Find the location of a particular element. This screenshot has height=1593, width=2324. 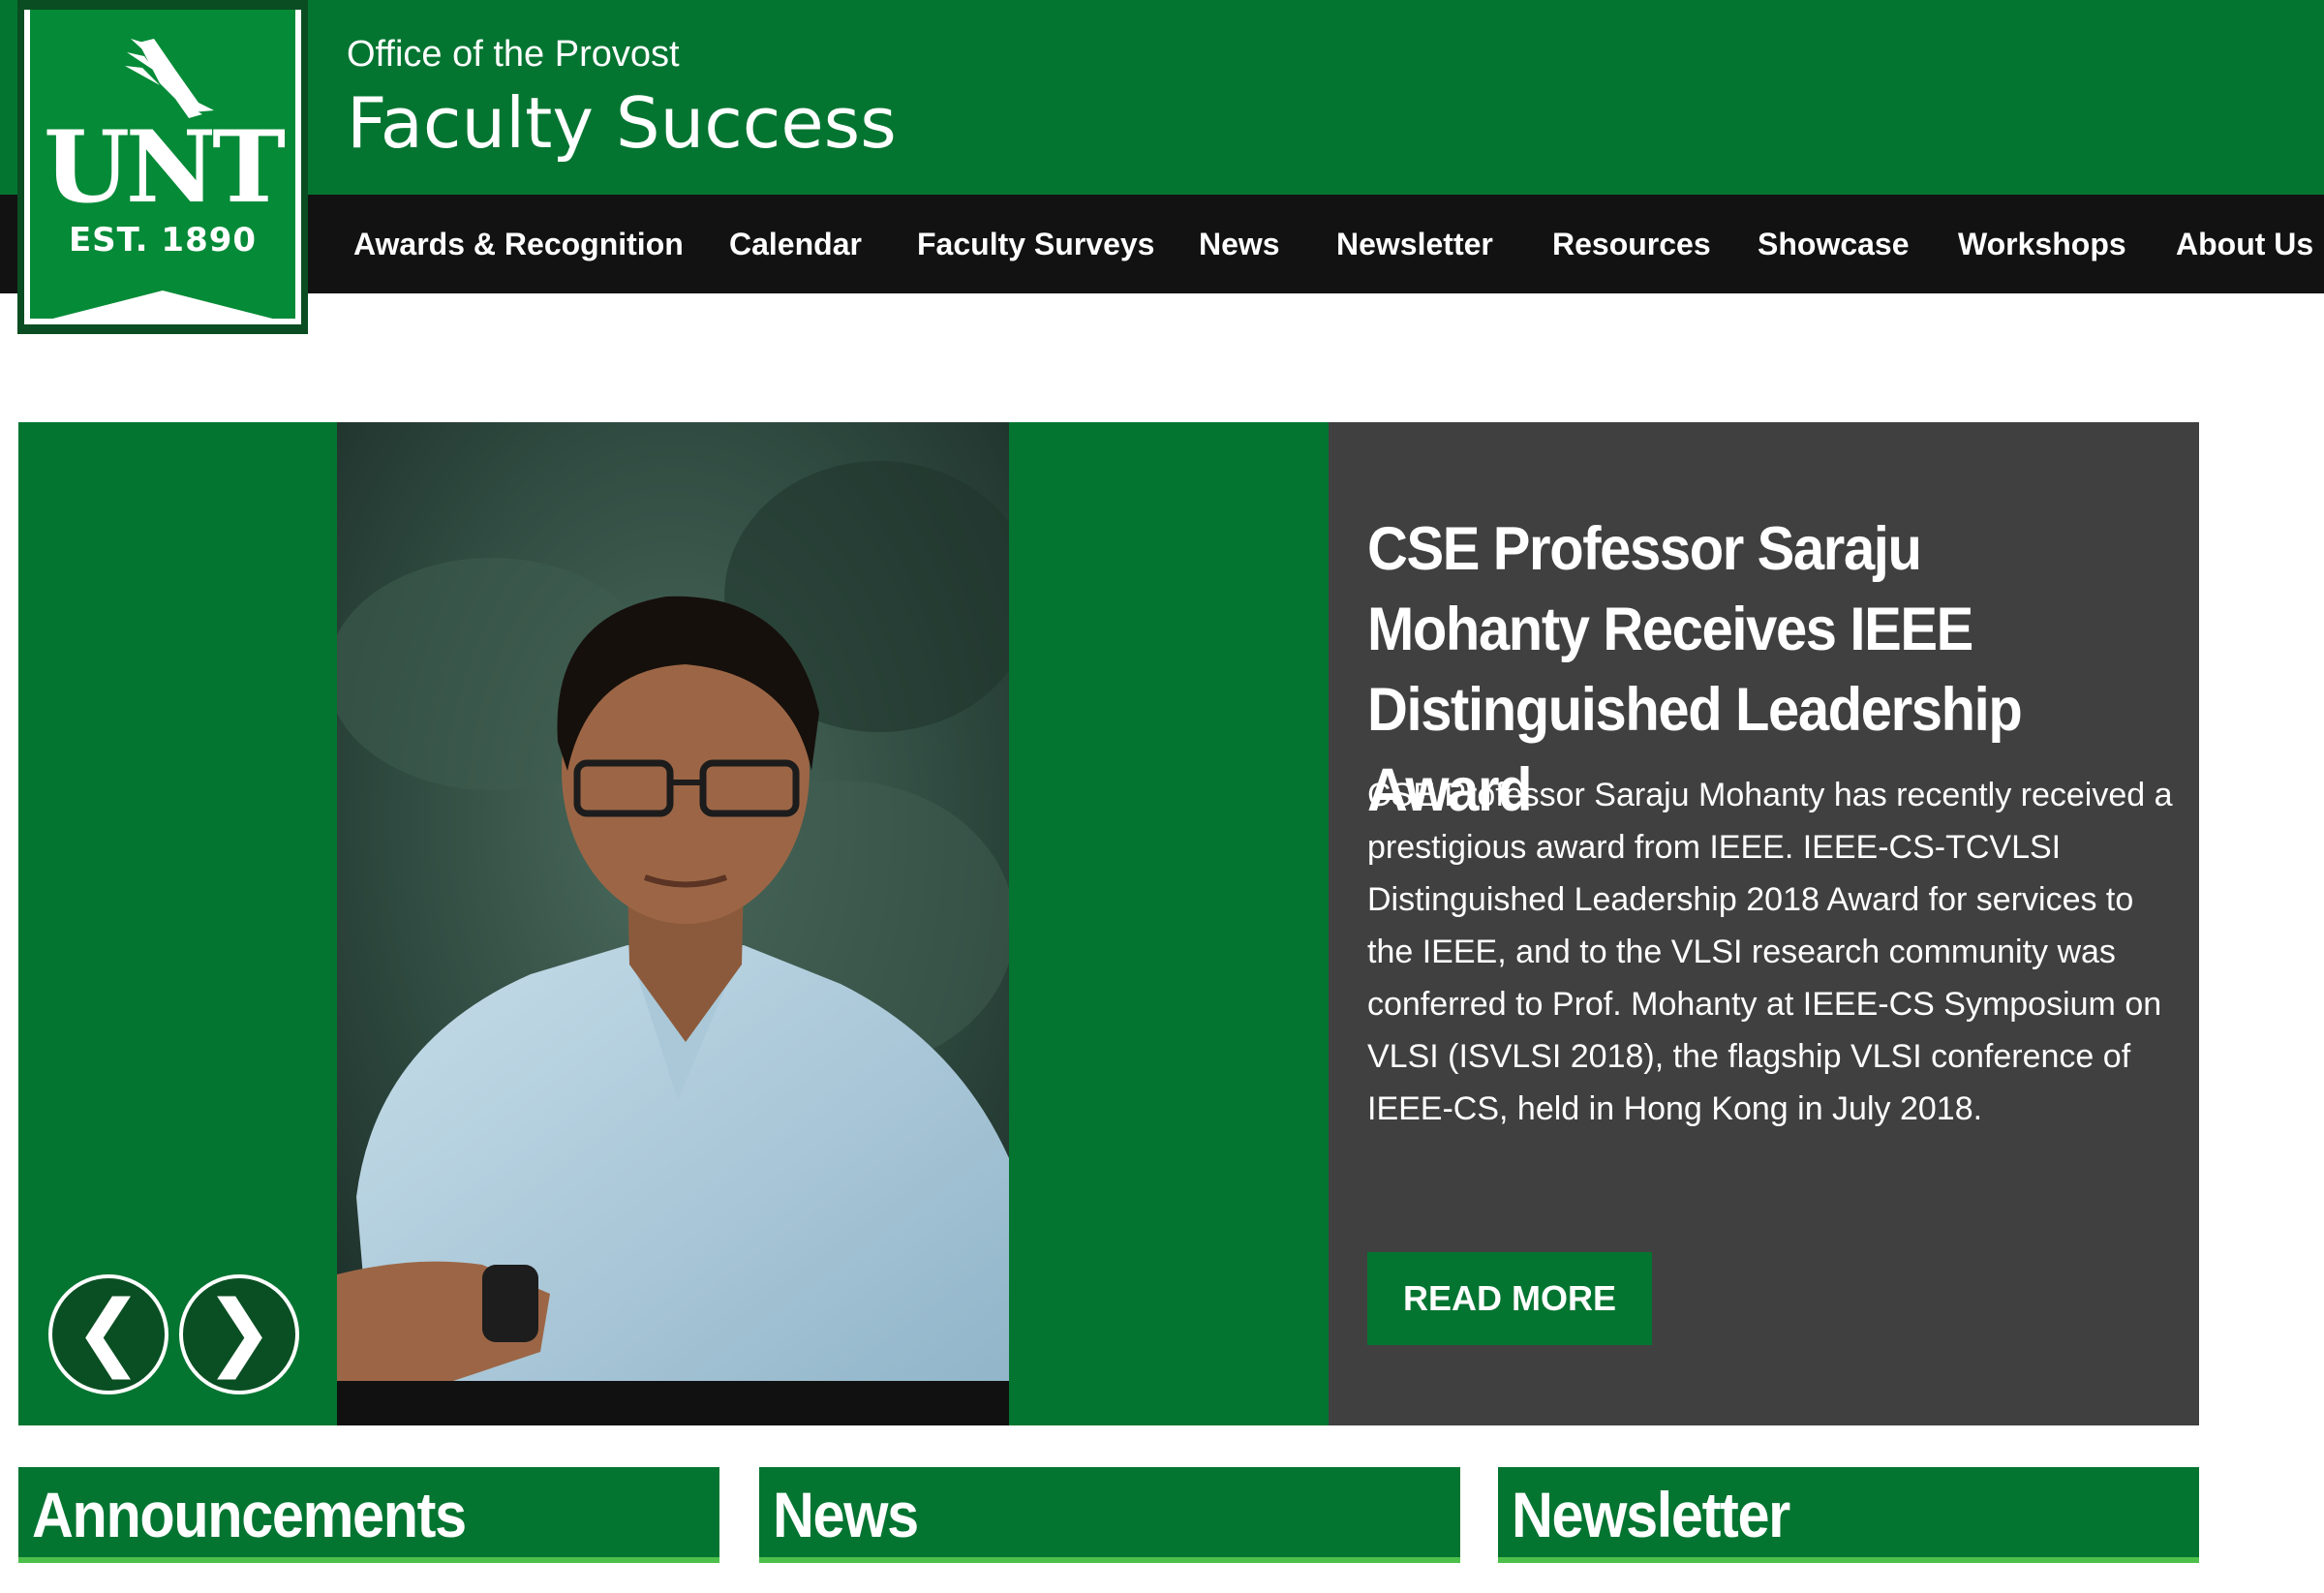

read-more-button: READ MORE is located at coordinates (1510, 1298).